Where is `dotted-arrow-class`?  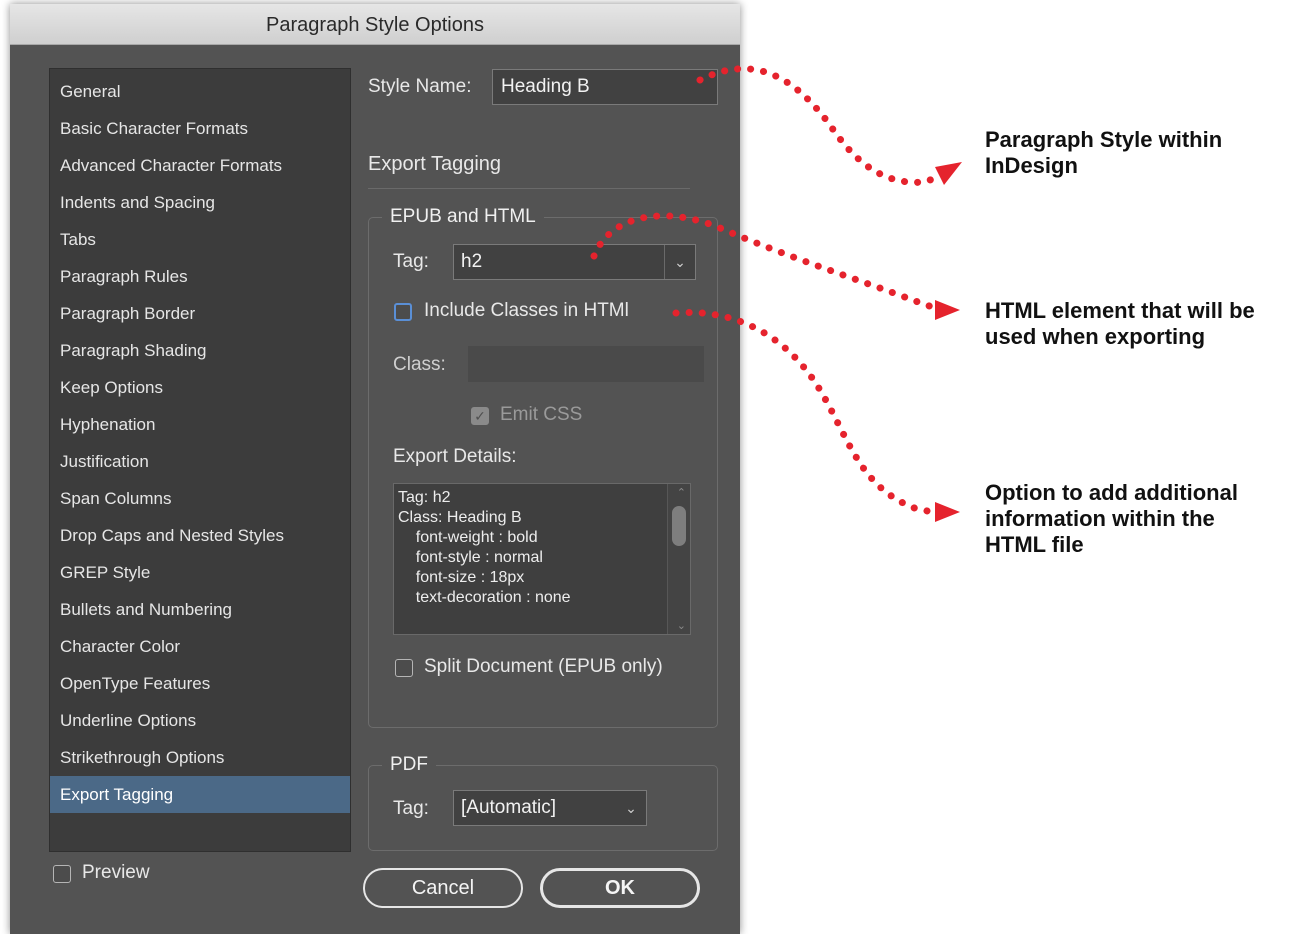
dotted-arrow-class is located at coordinates (805, 412).